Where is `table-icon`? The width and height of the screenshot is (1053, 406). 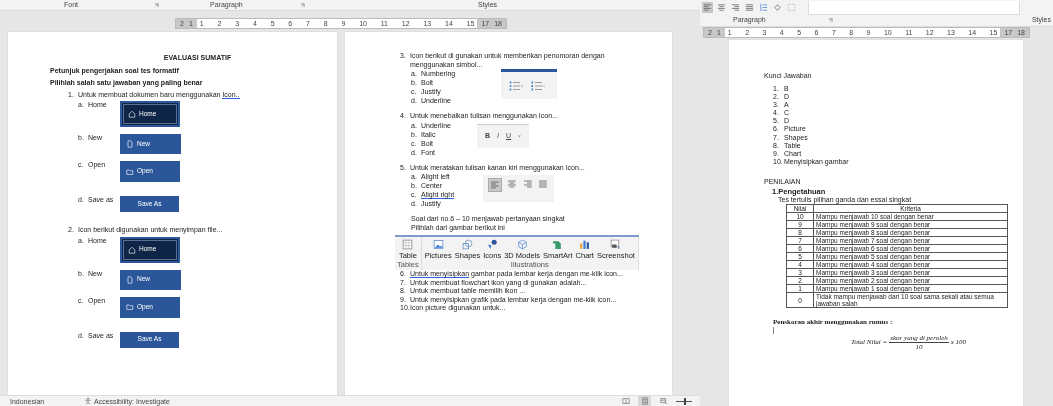
table-icon is located at coordinates (408, 244).